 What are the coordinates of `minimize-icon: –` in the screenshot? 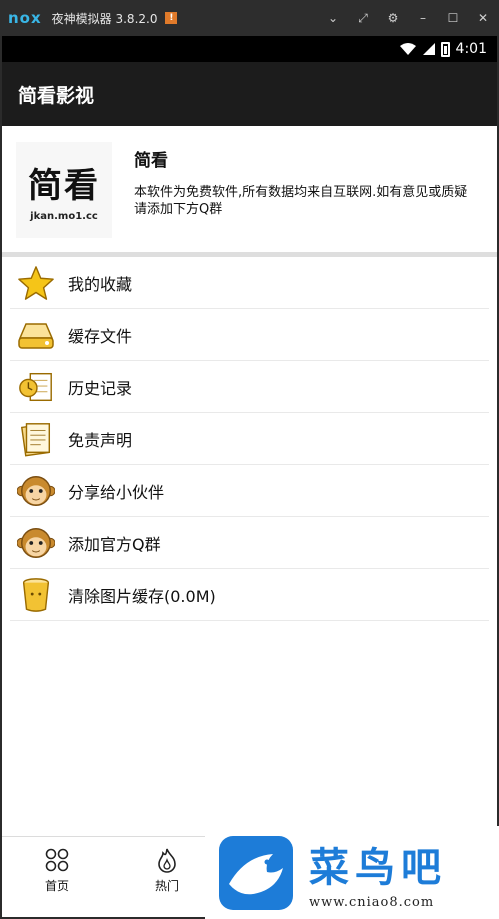 It's located at (423, 18).